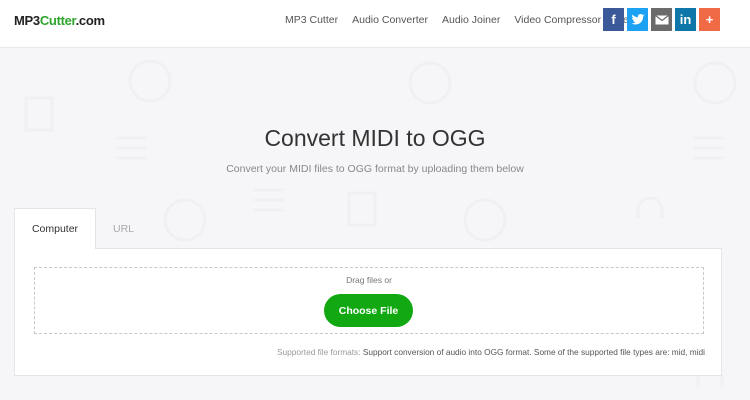  Describe the element at coordinates (637, 19) in the screenshot. I see `twitter-icon` at that location.